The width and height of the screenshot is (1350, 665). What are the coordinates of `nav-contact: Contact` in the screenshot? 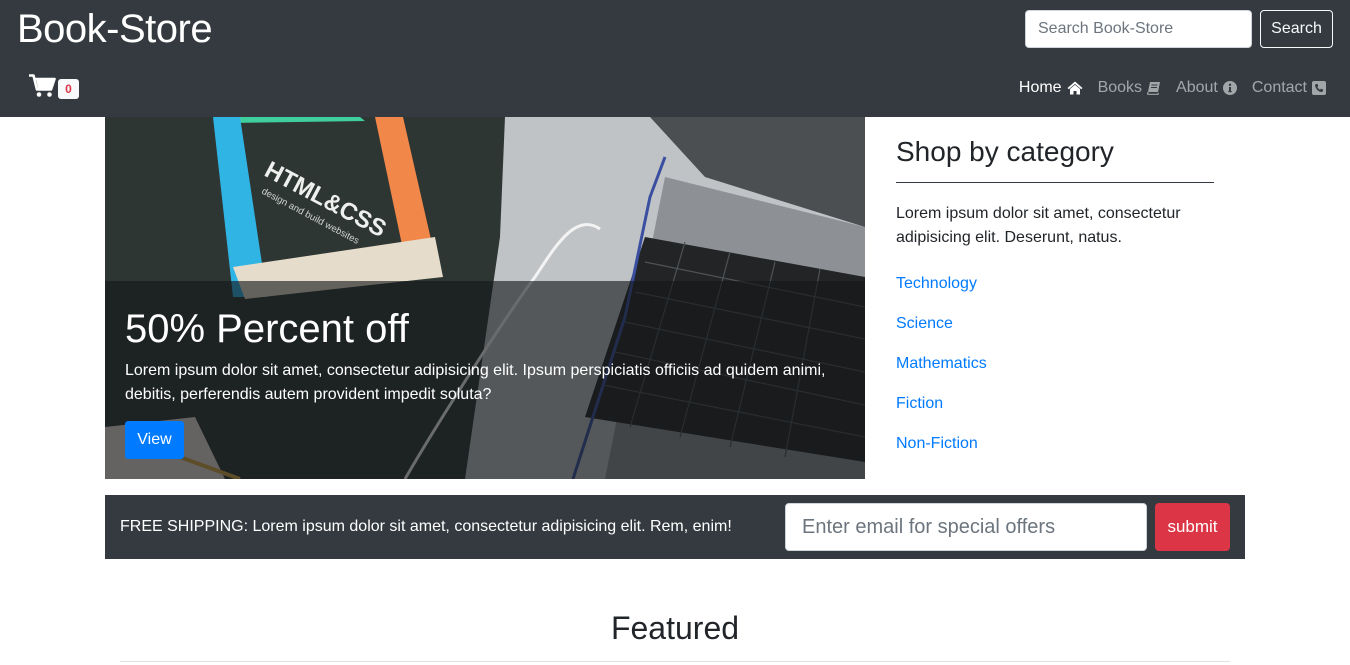 It's located at (1289, 88).